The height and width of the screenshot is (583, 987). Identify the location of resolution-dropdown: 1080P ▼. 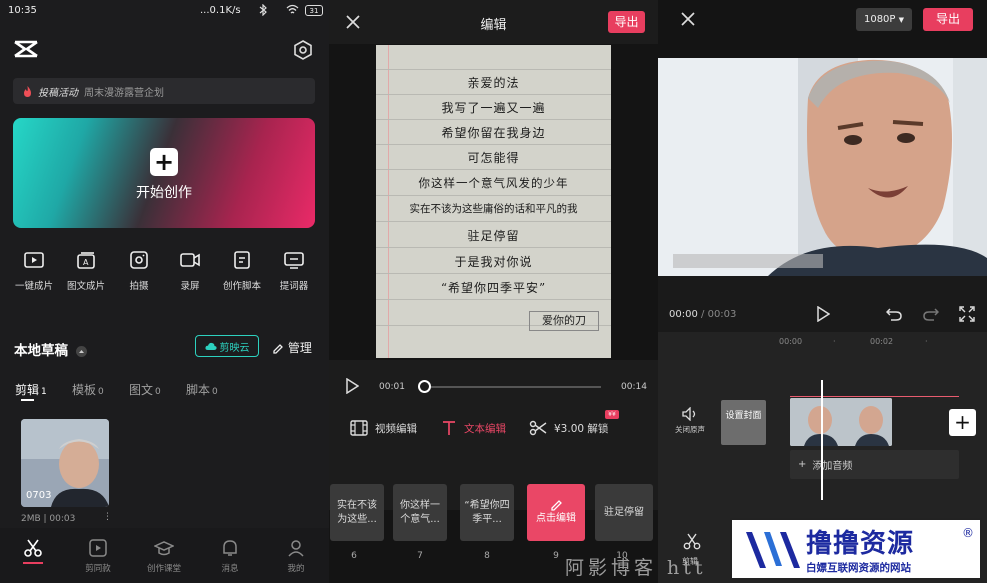
(884, 19).